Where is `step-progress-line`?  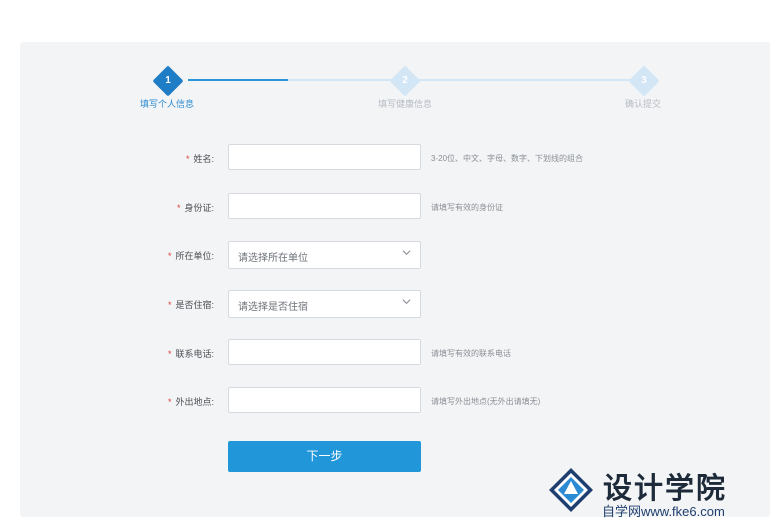
step-progress-line is located at coordinates (238, 80).